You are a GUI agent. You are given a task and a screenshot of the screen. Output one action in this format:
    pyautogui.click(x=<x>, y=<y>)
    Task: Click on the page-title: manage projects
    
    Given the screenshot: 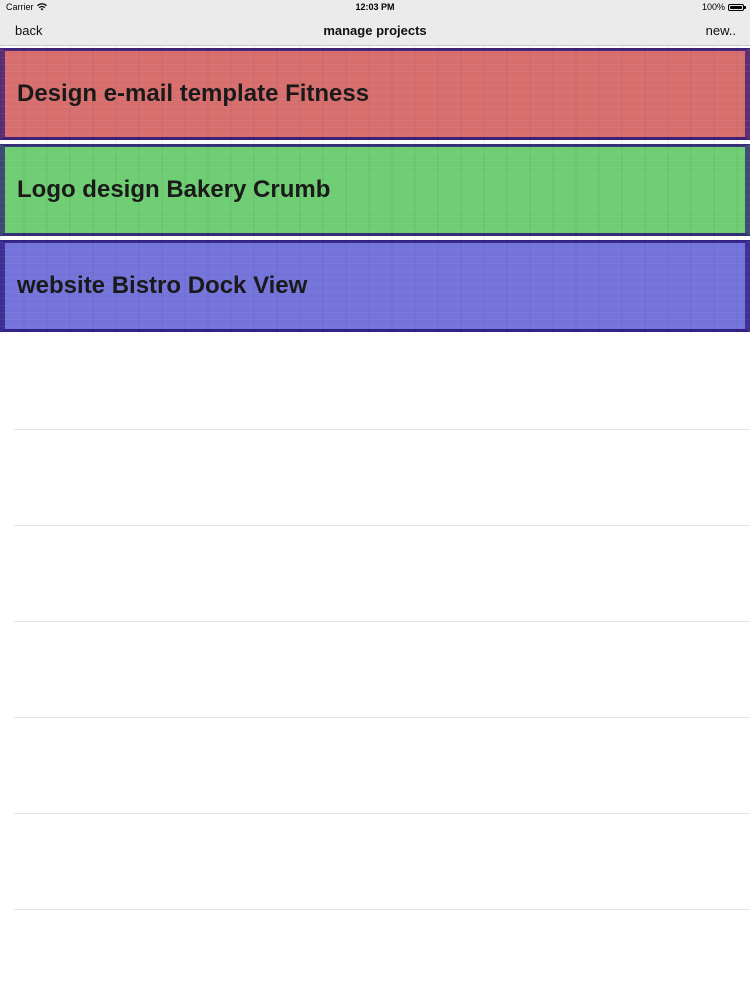 What is the action you would take?
    pyautogui.click(x=375, y=30)
    